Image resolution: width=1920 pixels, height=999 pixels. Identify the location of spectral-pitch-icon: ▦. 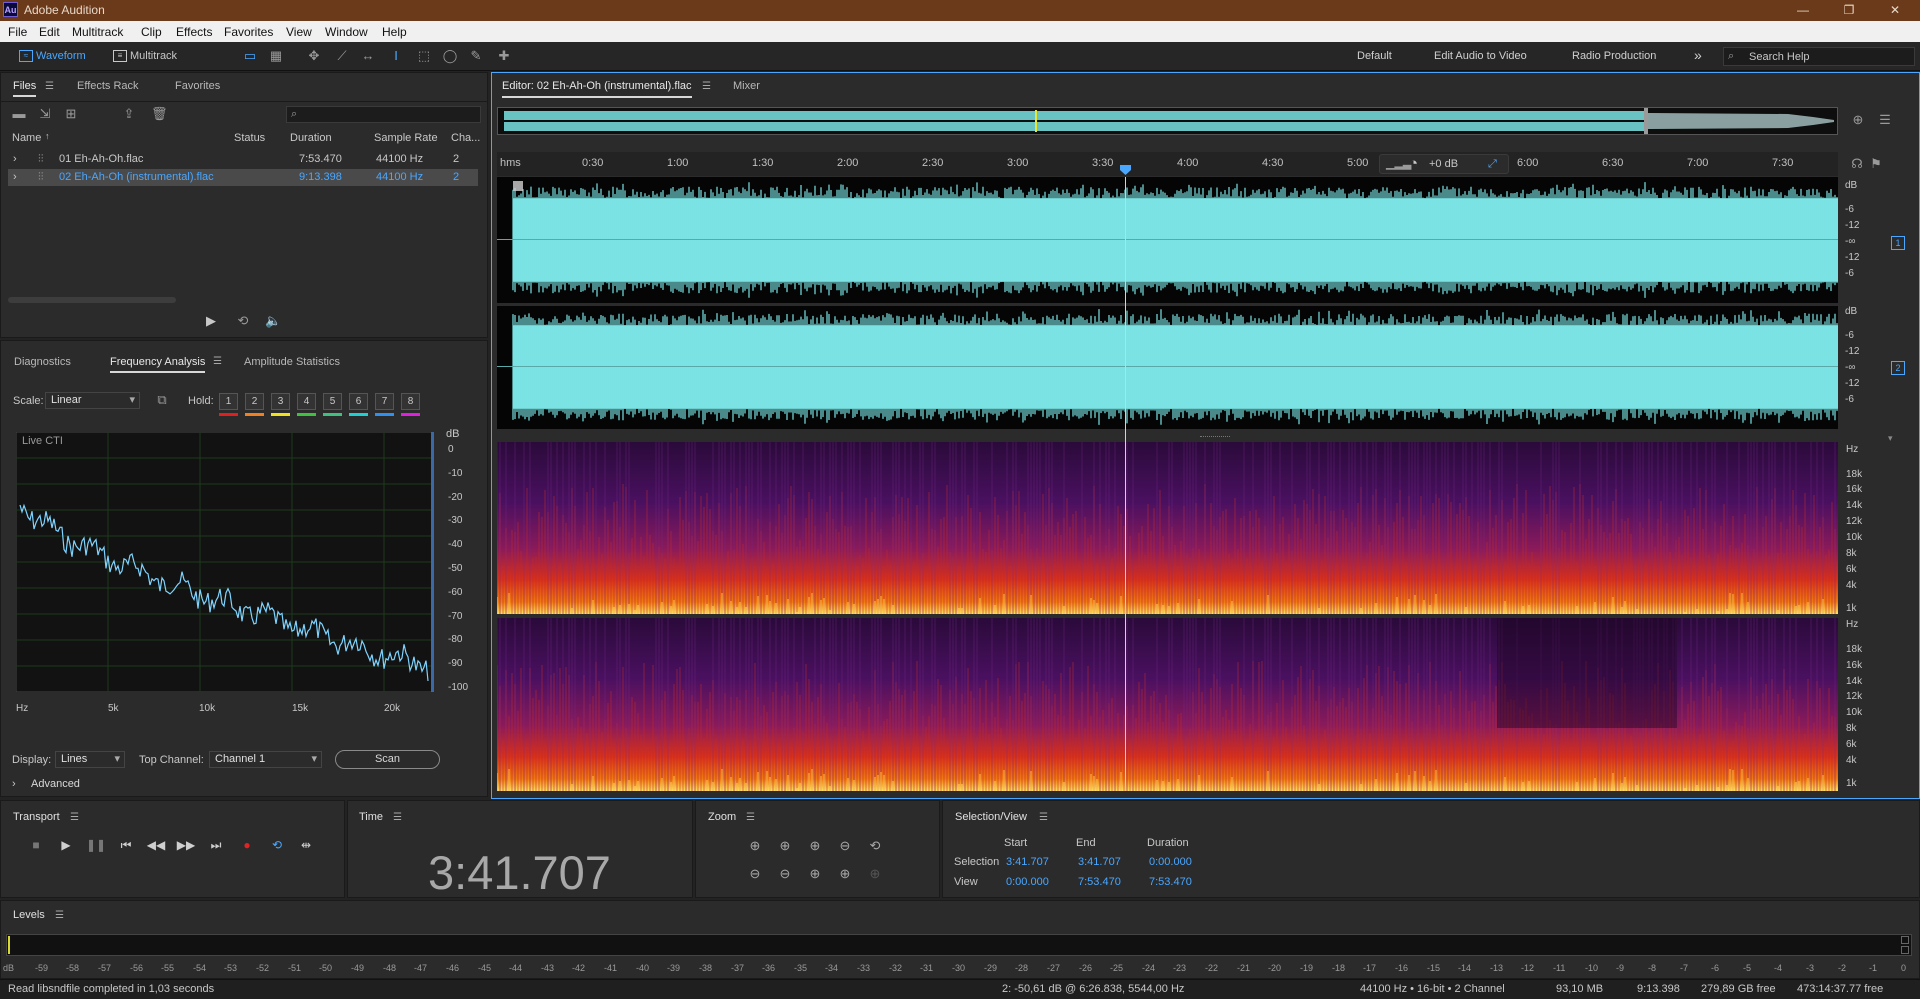
(276, 56).